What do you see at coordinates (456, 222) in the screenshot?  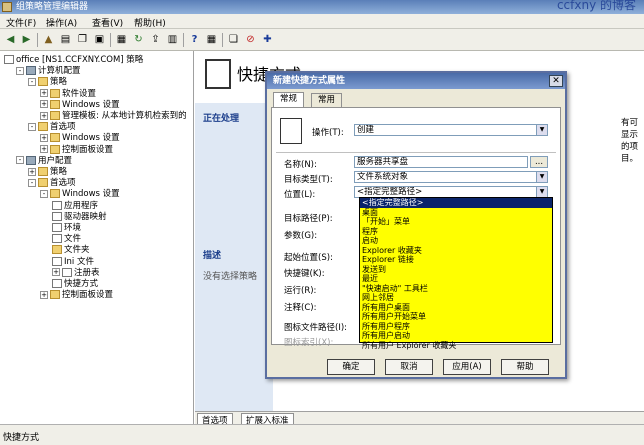 I see `dropdown-option: 「开始」菜单` at bounding box center [456, 222].